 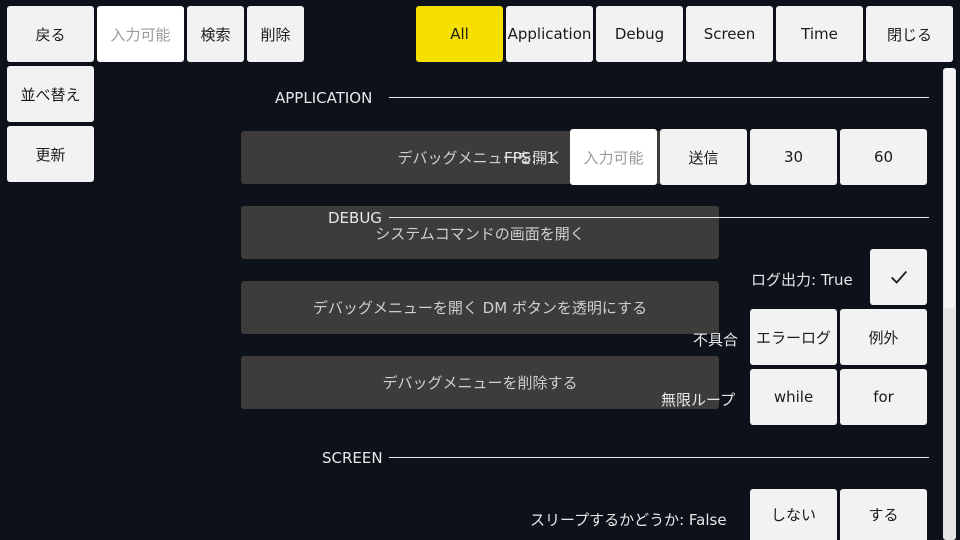 I want to click on log-output-toggle, so click(x=898, y=277).